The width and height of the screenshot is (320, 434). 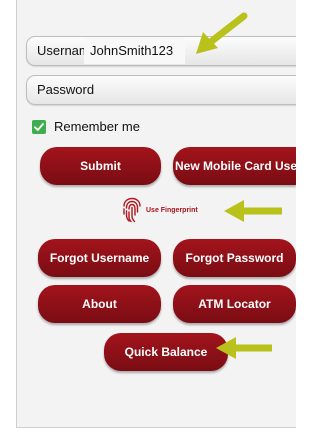 I want to click on submit-button: Submit, so click(x=100, y=166).